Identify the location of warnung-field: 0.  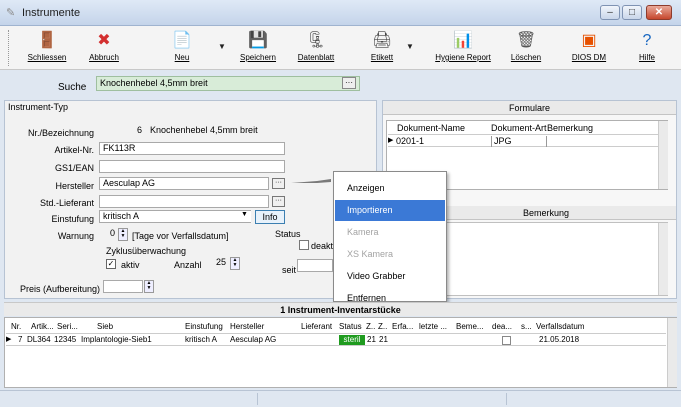
(108, 234).